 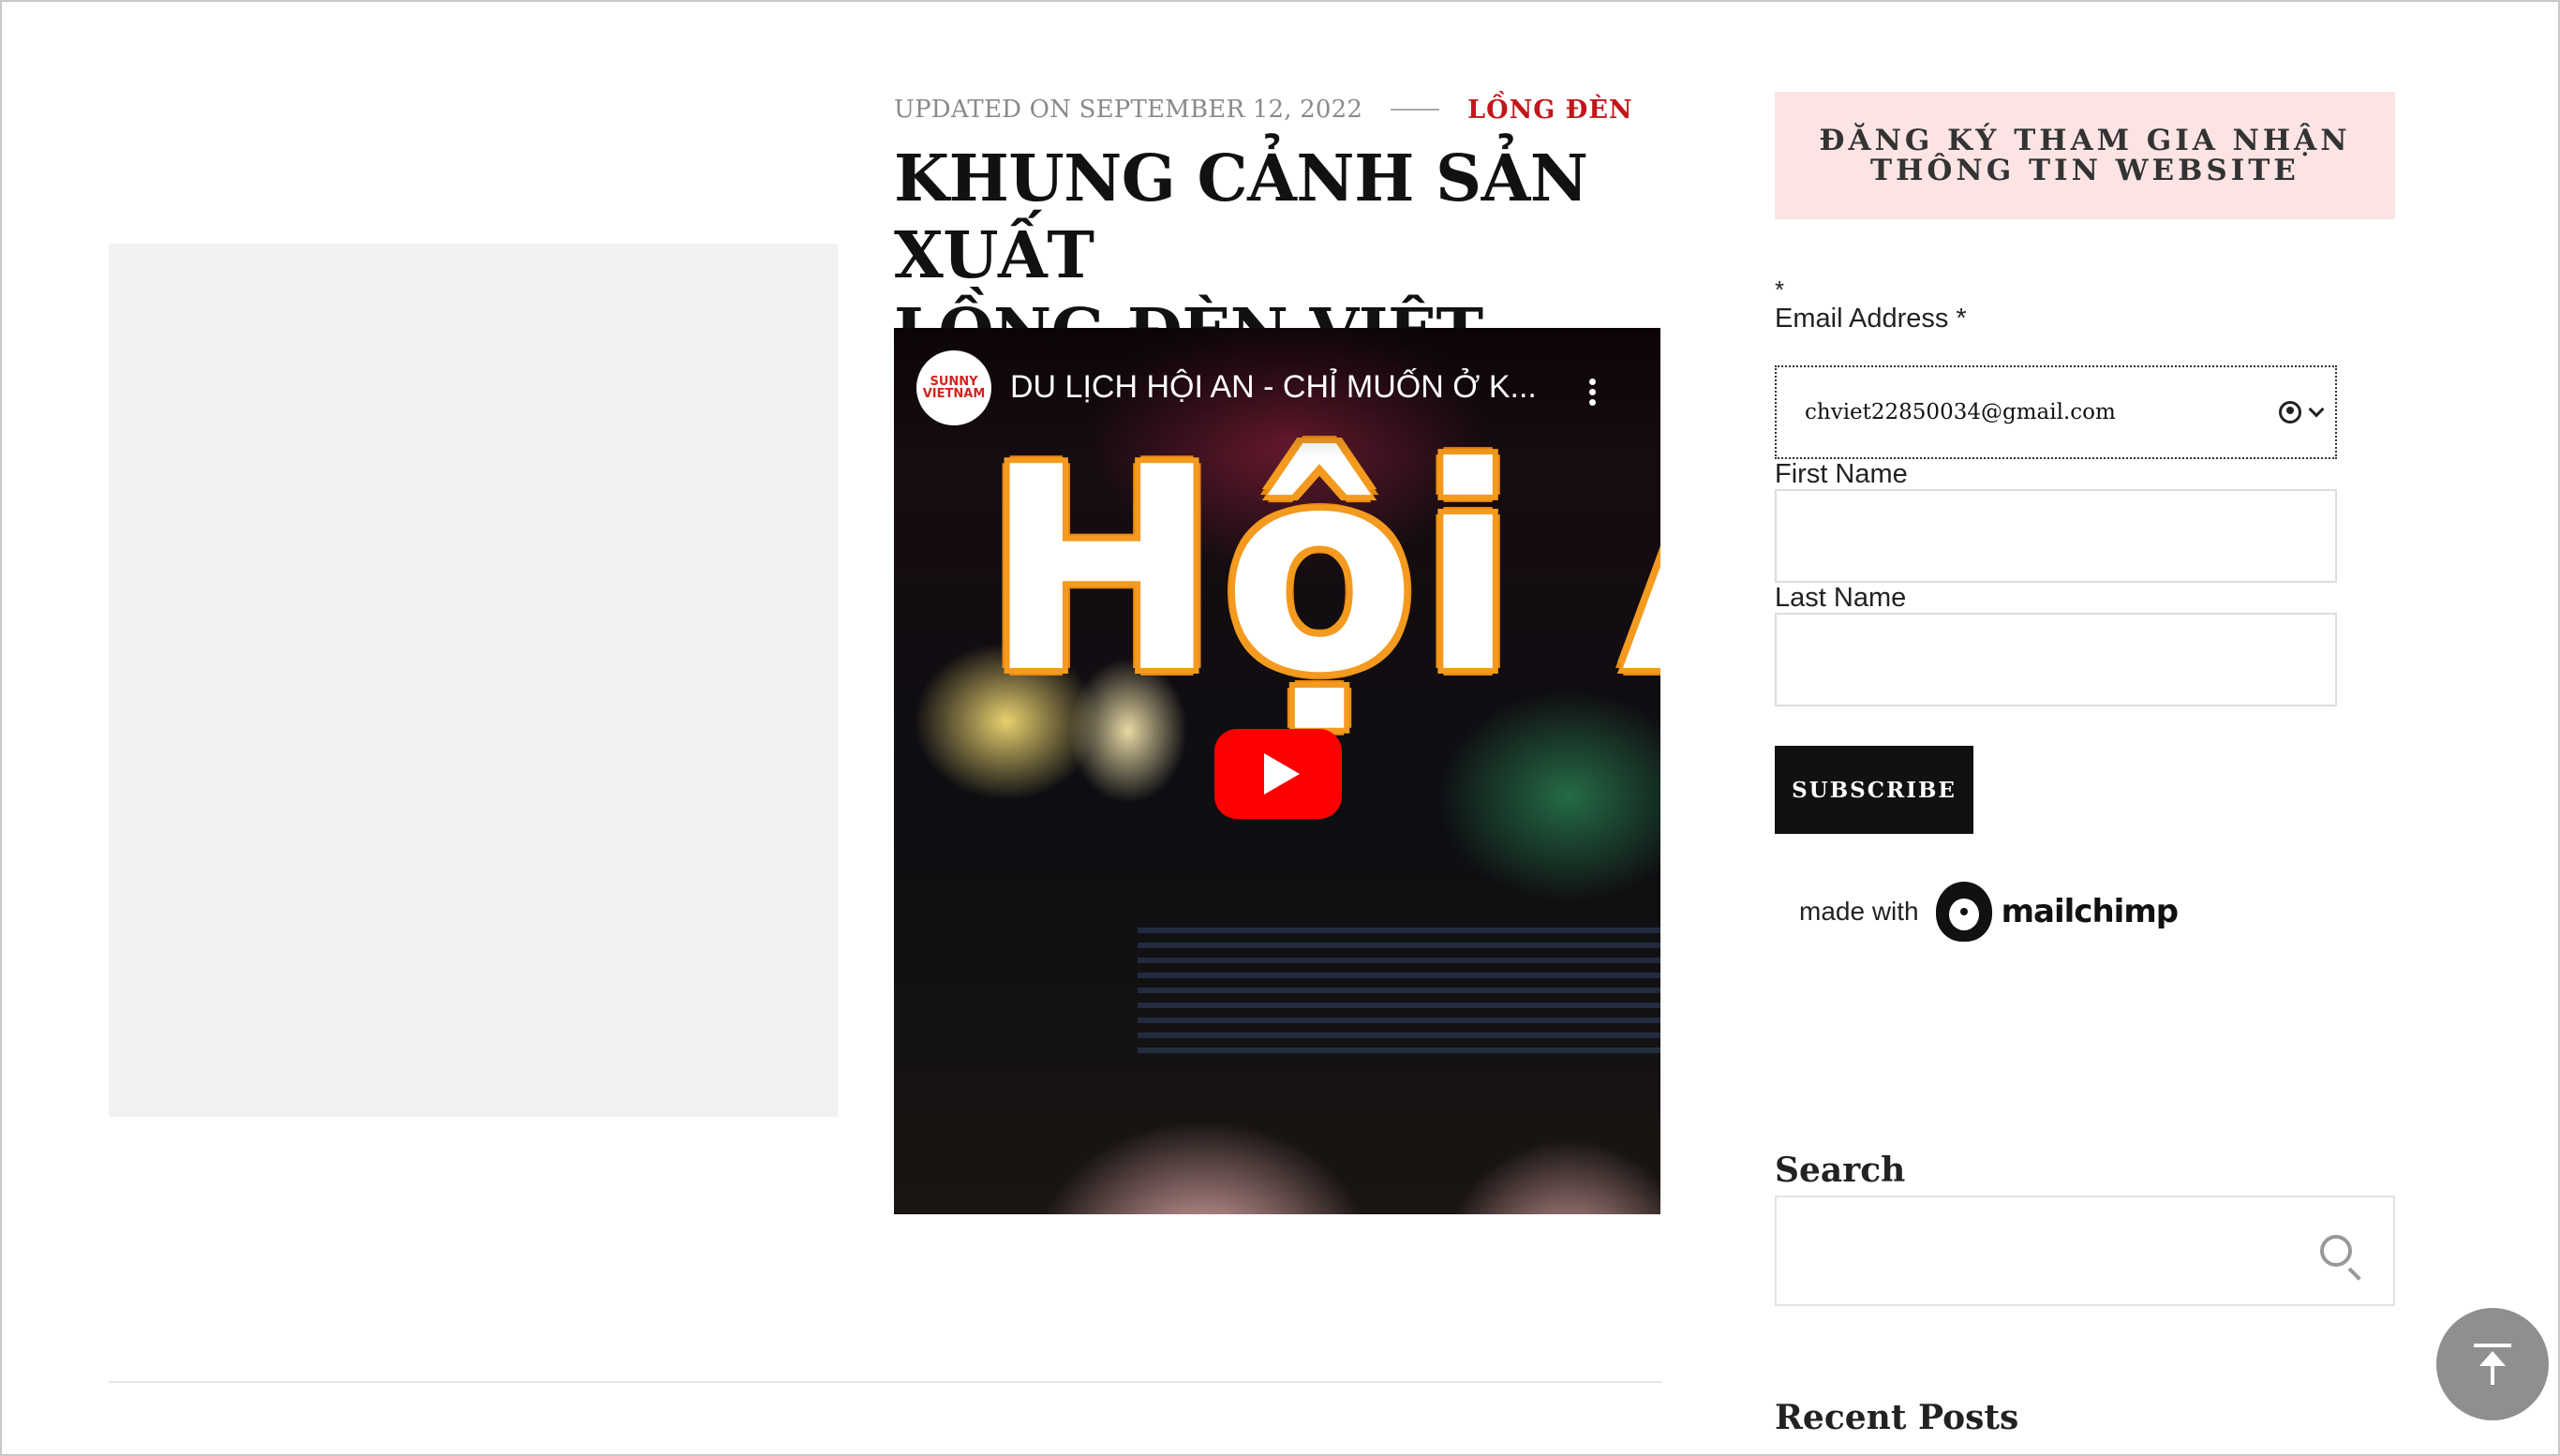 What do you see at coordinates (1241, 217) in the screenshot?
I see `post-title-line-1: KHUNG CẢNH SẢN XUẤT` at bounding box center [1241, 217].